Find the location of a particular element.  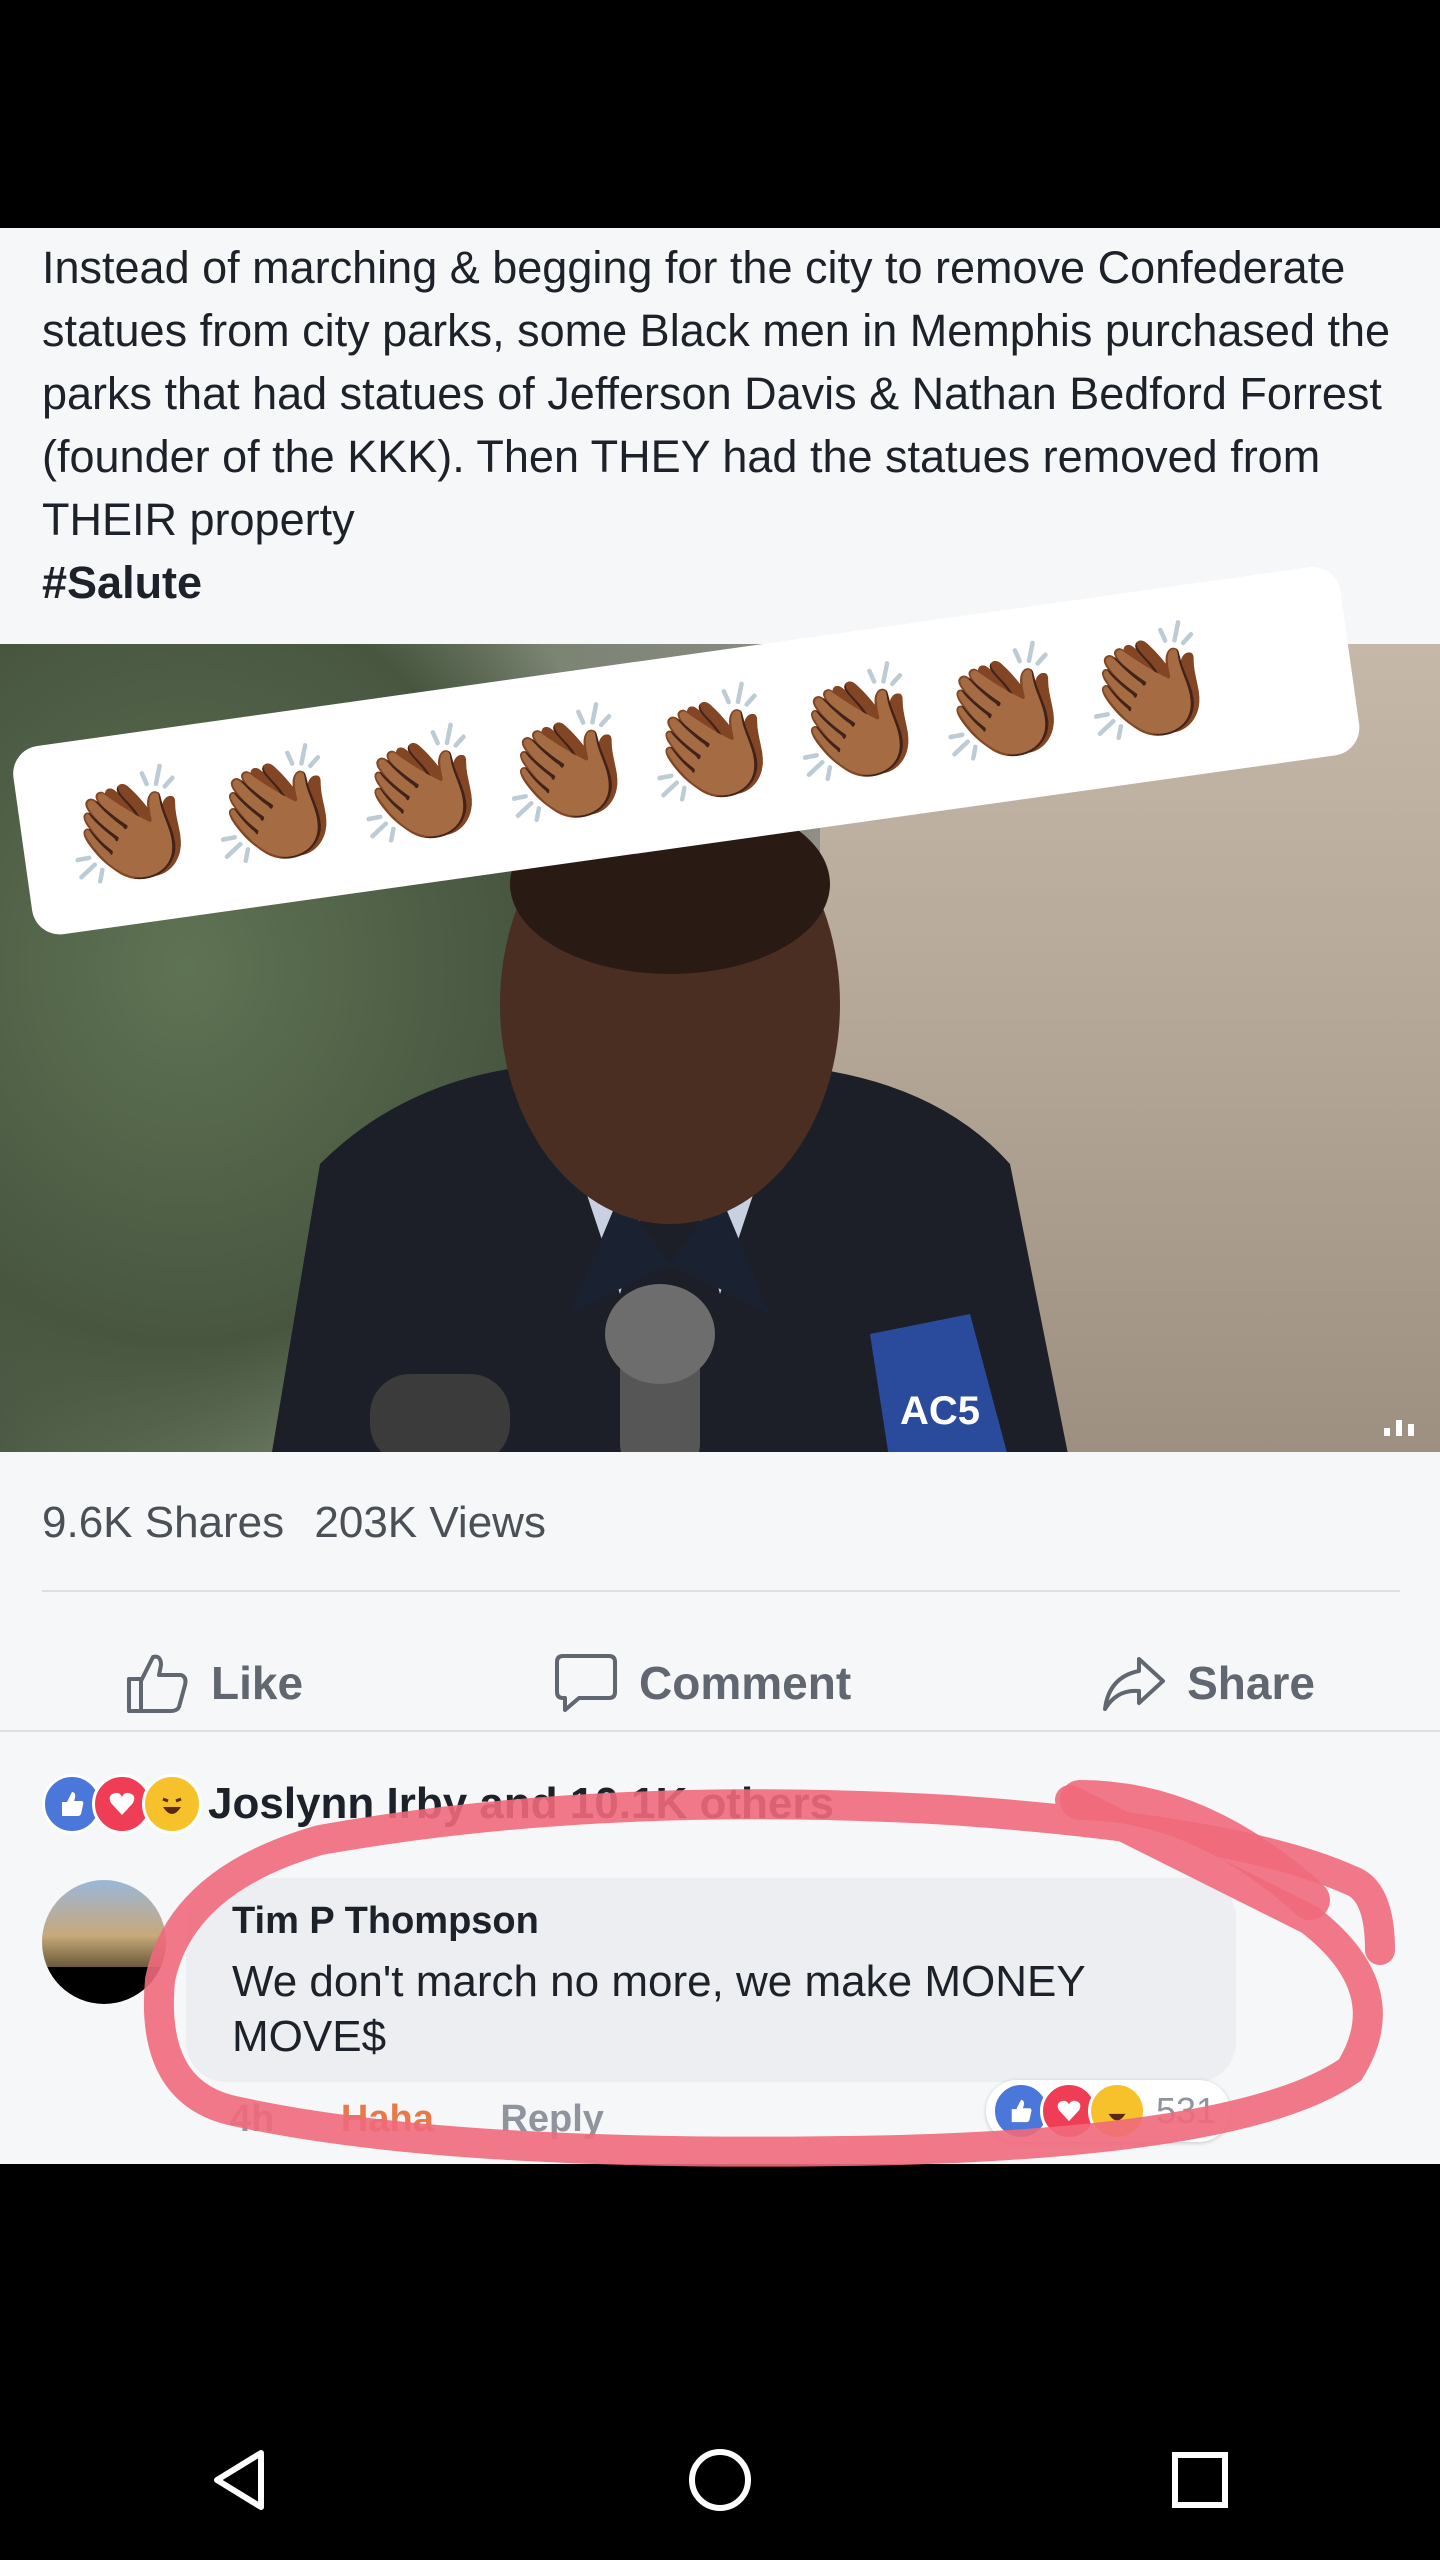

shares-count: 9.6K Shares is located at coordinates (163, 1522).